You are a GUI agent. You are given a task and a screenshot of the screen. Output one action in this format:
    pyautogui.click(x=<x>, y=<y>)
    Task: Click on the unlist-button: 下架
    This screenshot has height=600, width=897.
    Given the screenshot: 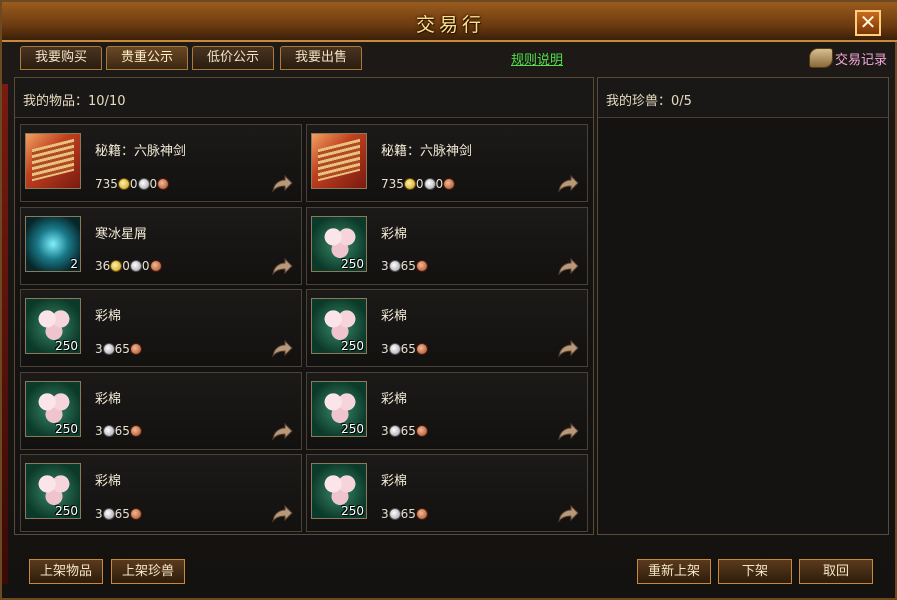 What is the action you would take?
    pyautogui.click(x=755, y=571)
    